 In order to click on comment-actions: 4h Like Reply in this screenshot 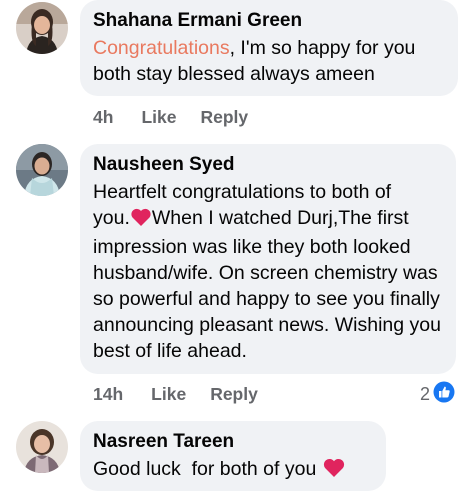, I will do `click(170, 117)`.